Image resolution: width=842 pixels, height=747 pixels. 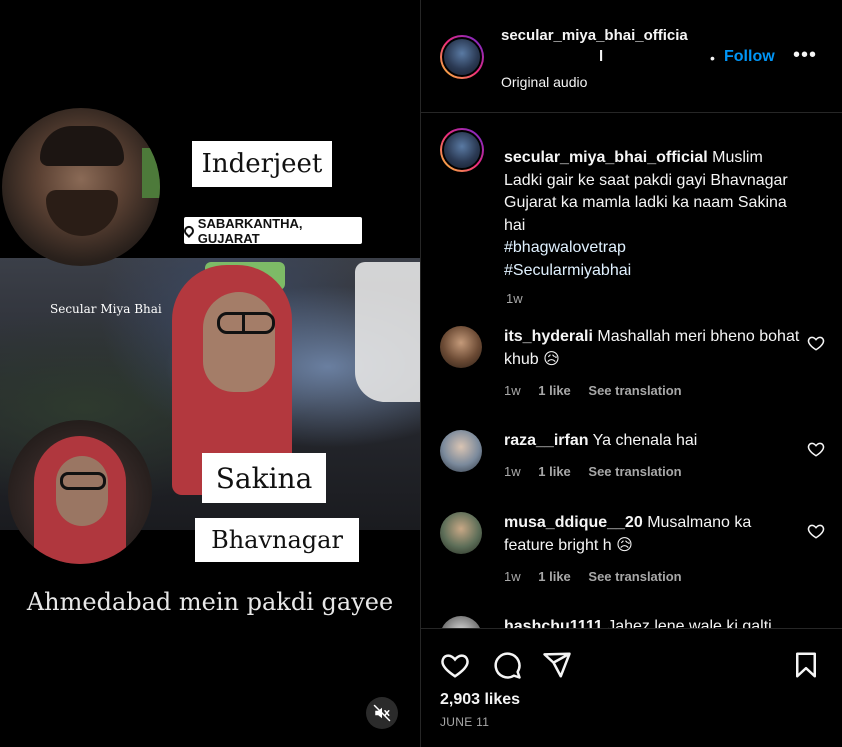 I want to click on muted-speaker-icon, so click(x=382, y=713).